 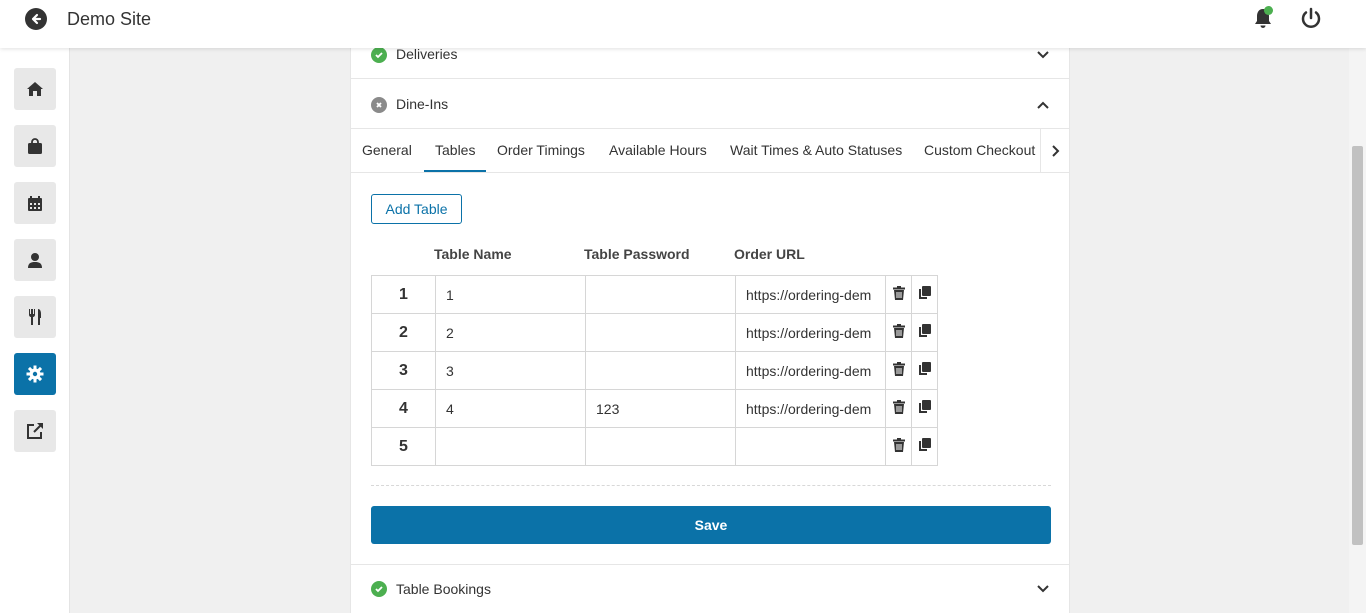 I want to click on sidebar-item-orders, so click(x=35, y=146).